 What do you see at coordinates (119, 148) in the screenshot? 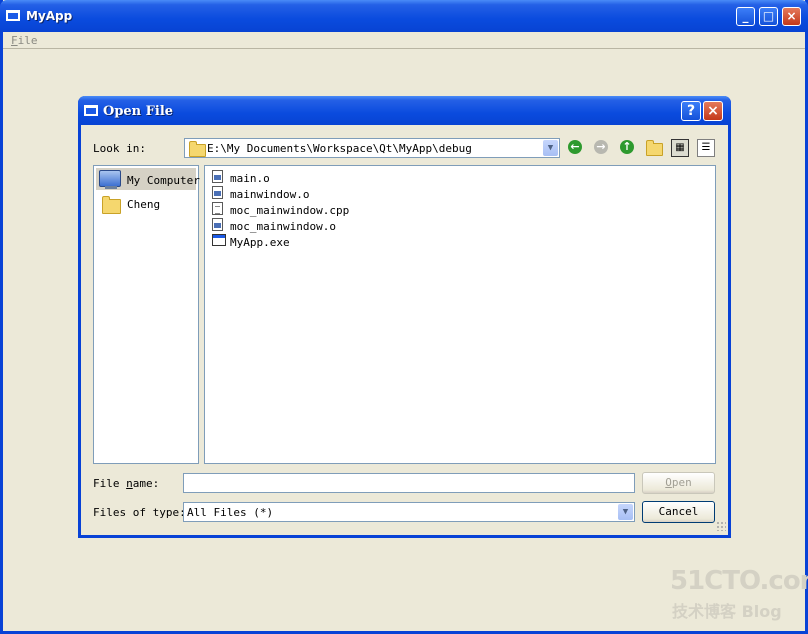
I see `look-in-label: Look in:` at bounding box center [119, 148].